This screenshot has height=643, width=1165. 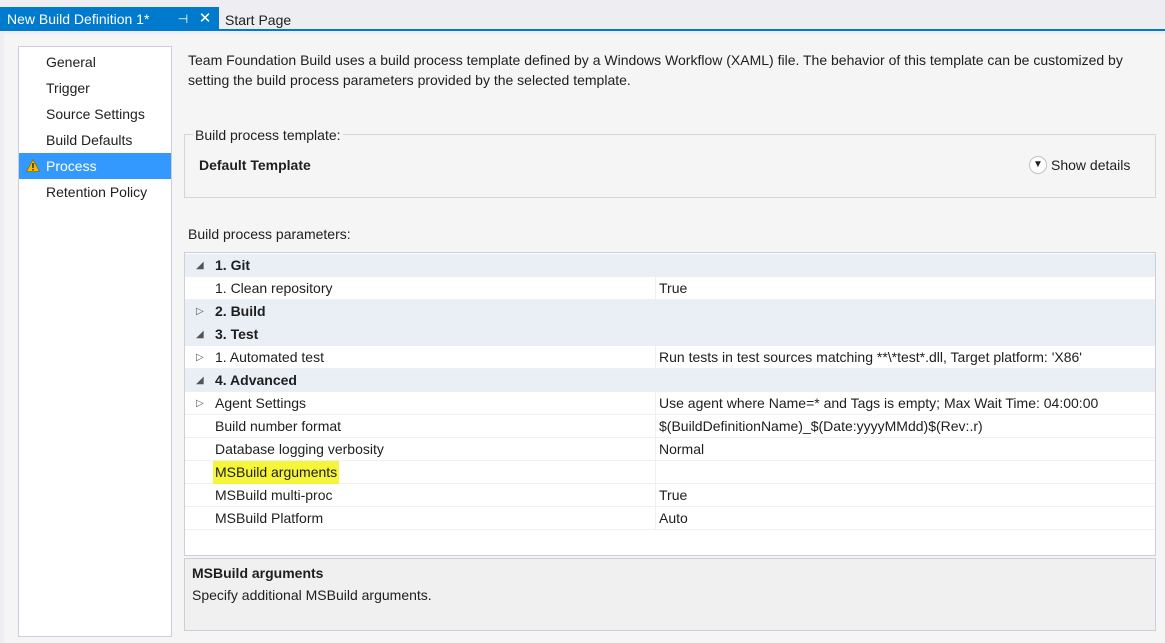 I want to click on tab-new-build-definition: New Build Definition 1* ⊣ ✕, so click(x=109, y=19).